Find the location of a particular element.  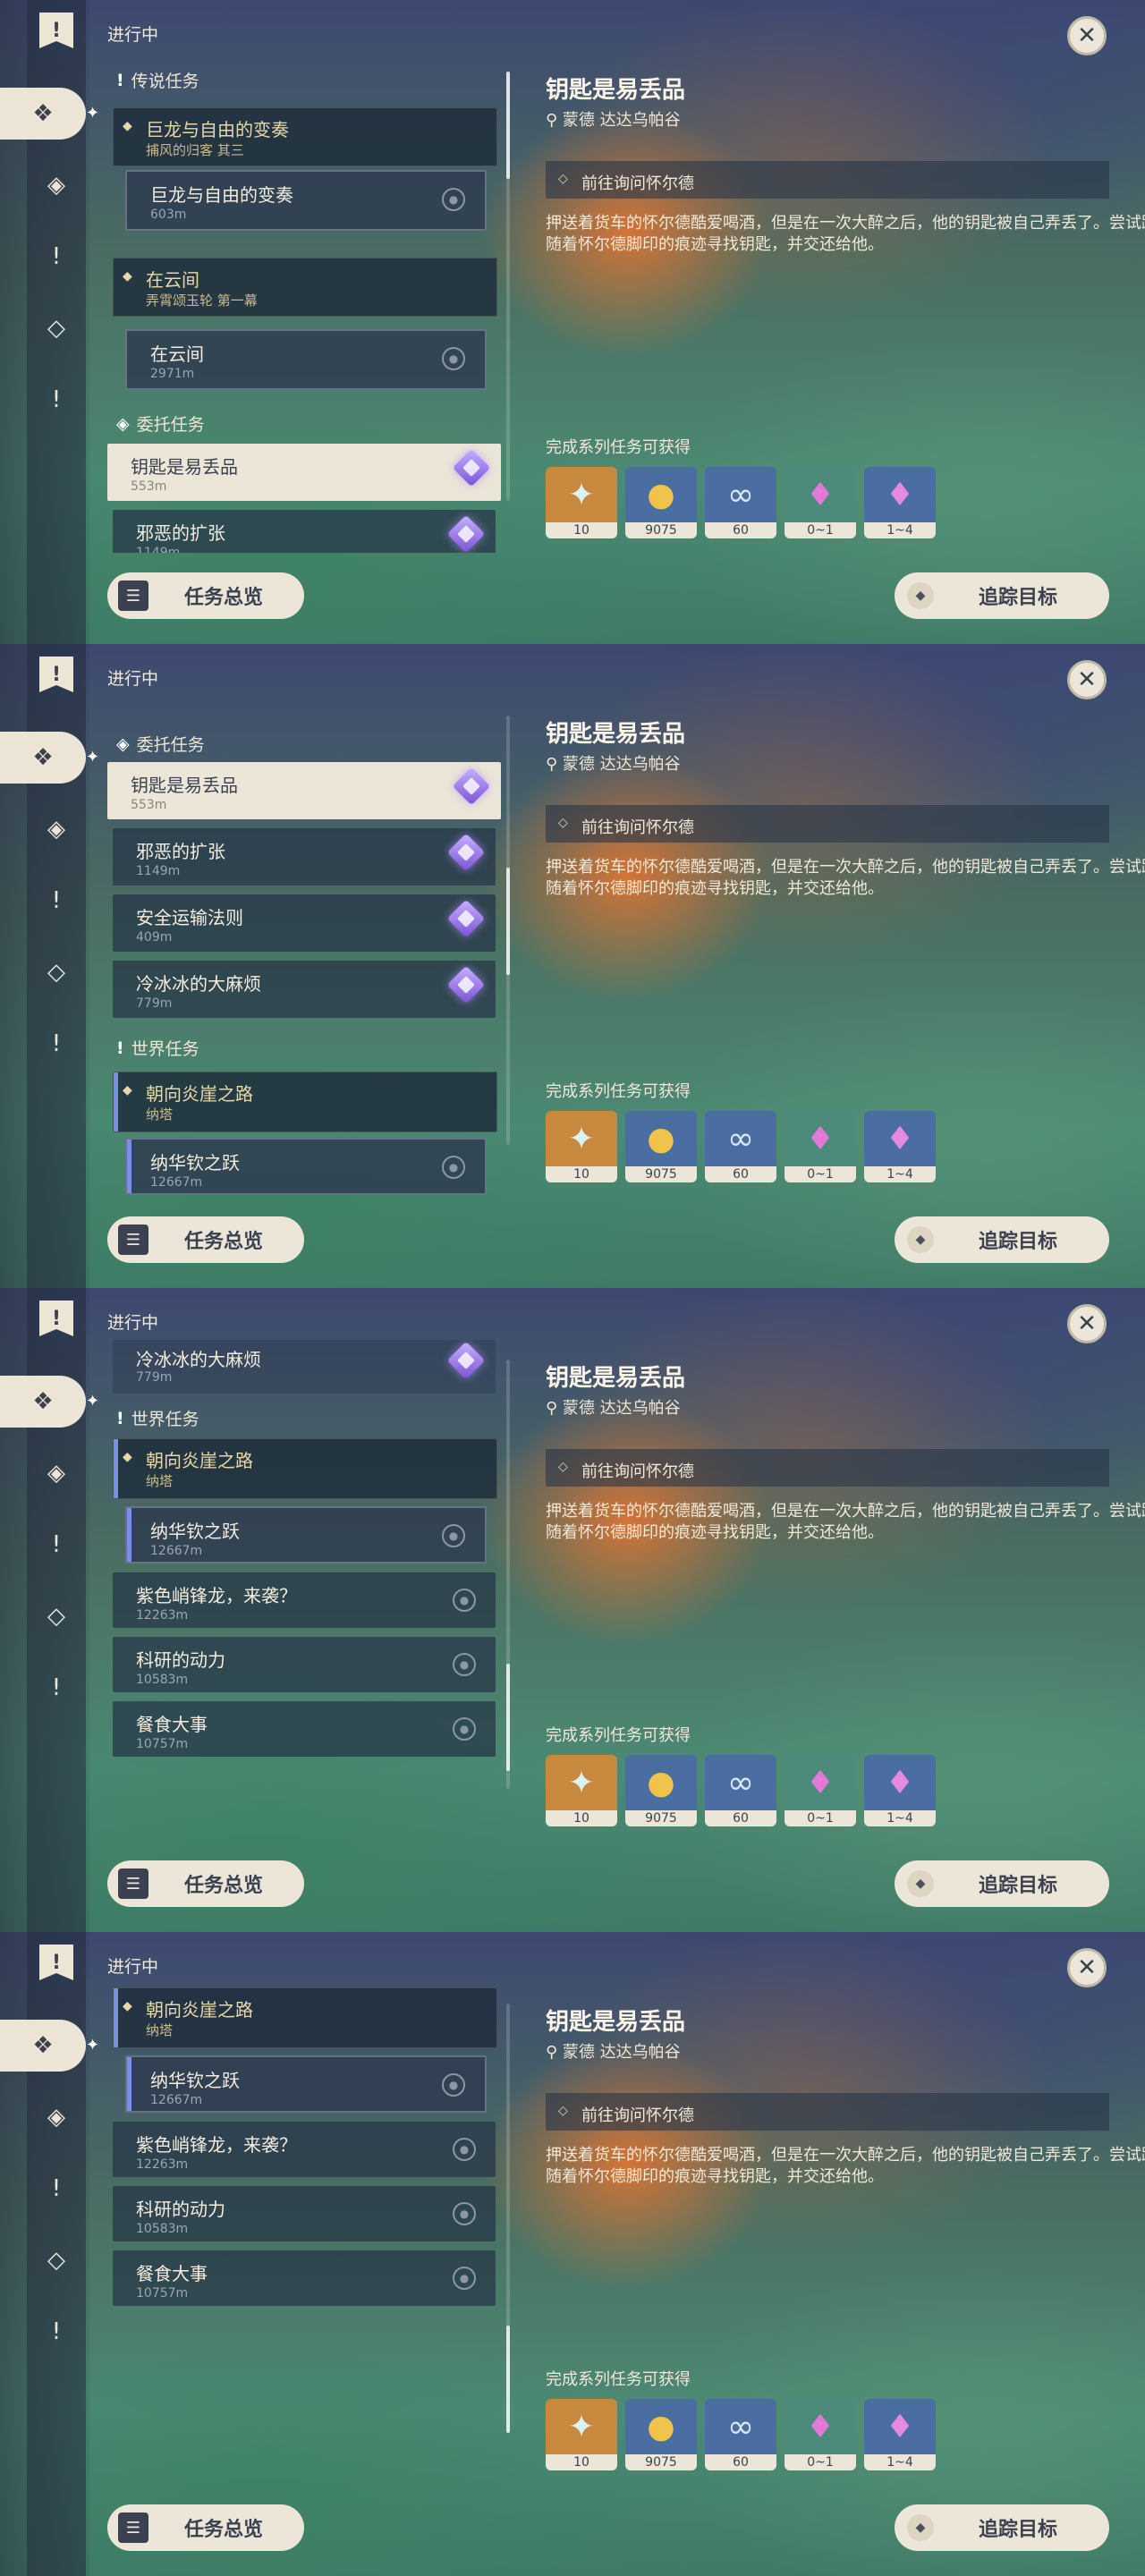

quest-row-dragon: ◆ 巨龙与自由的变奏 捕风的归客 其三 is located at coordinates (305, 136).